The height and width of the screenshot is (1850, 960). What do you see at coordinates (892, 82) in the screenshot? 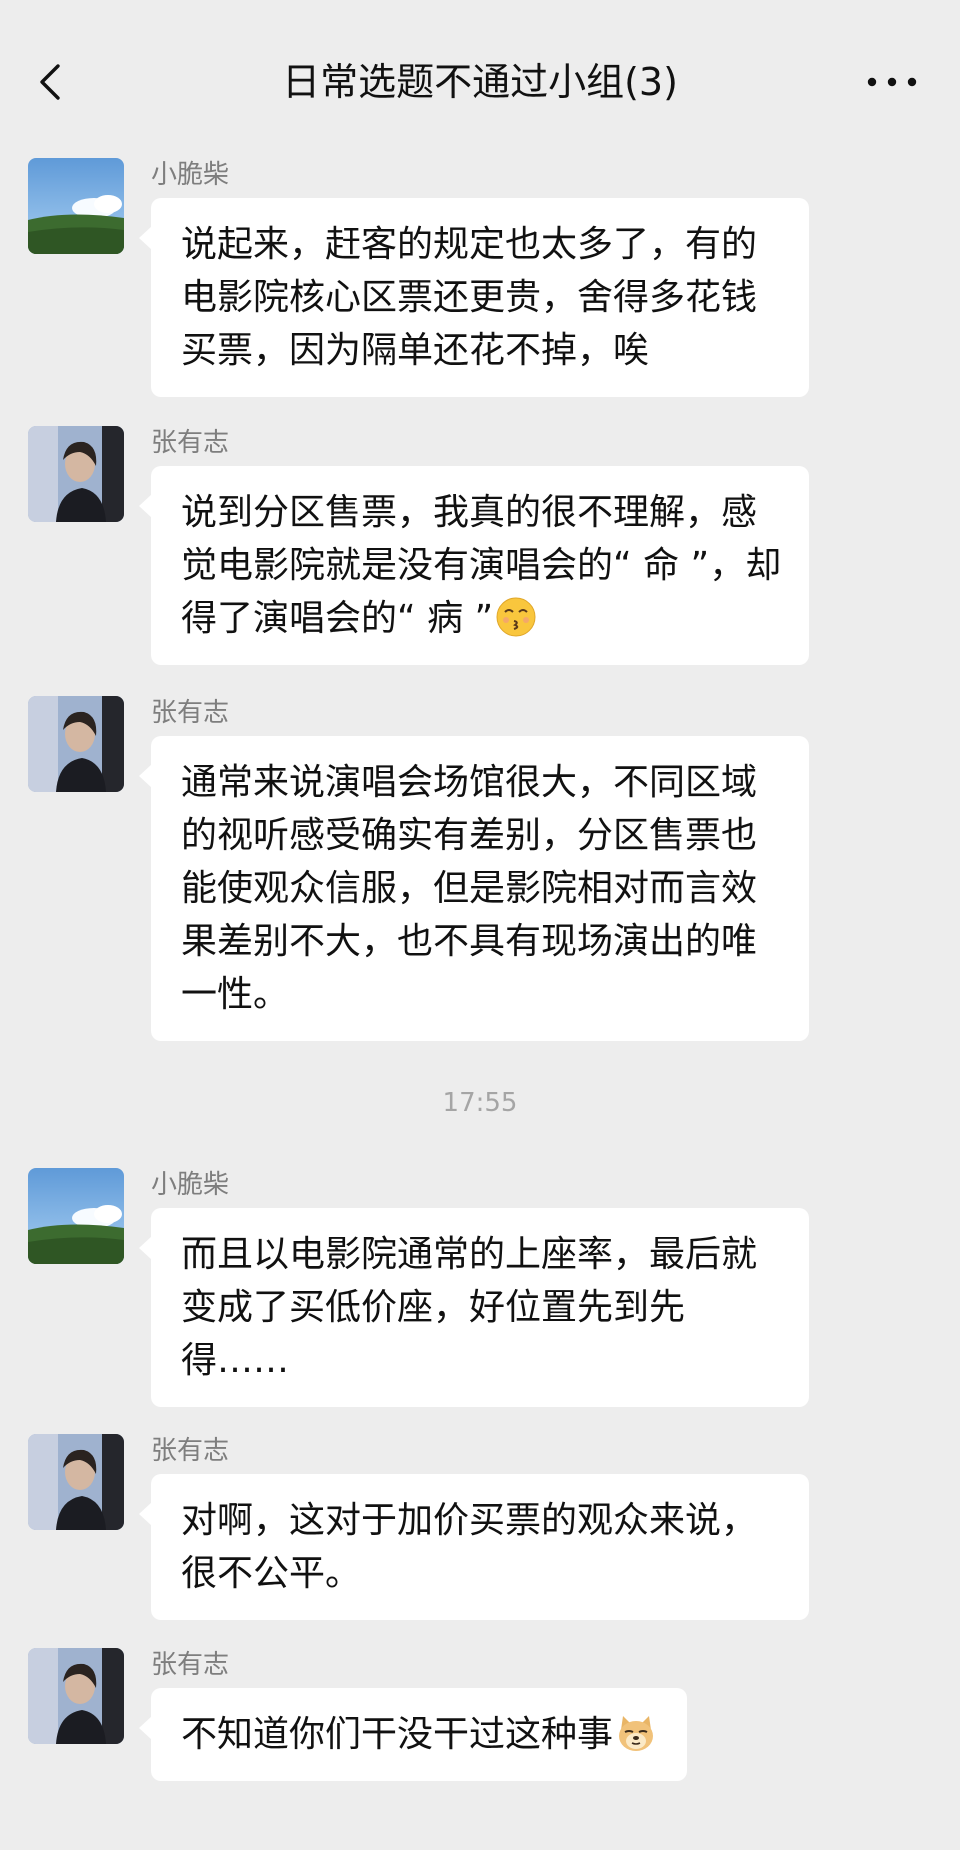
I see `more-dots-icon` at bounding box center [892, 82].